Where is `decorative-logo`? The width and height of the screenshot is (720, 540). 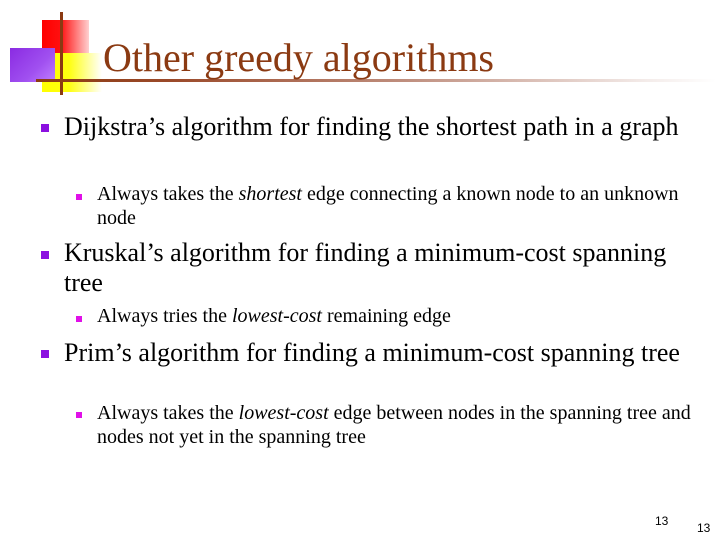
decorative-logo is located at coordinates (55, 50).